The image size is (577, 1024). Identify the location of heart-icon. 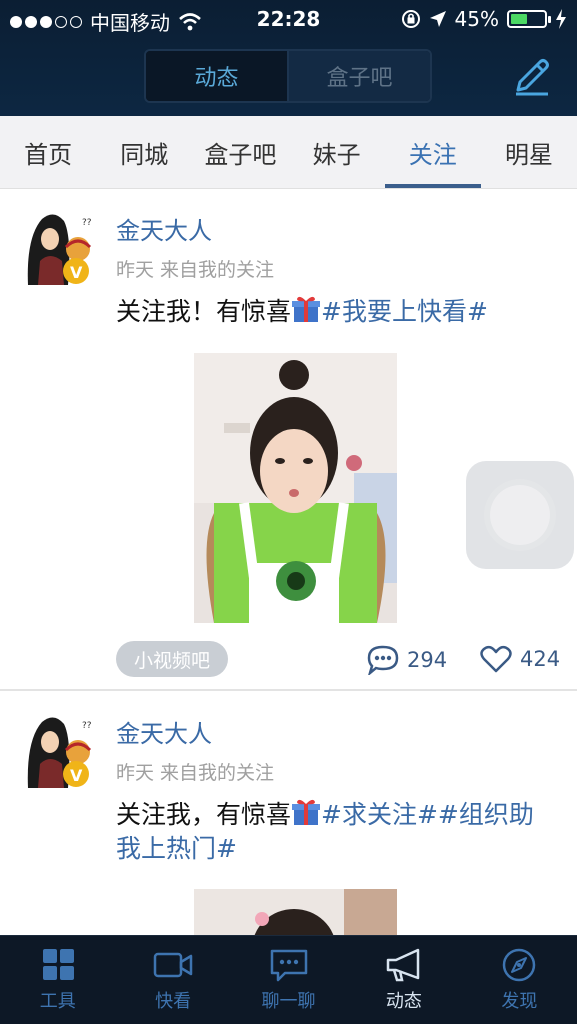
(496, 659).